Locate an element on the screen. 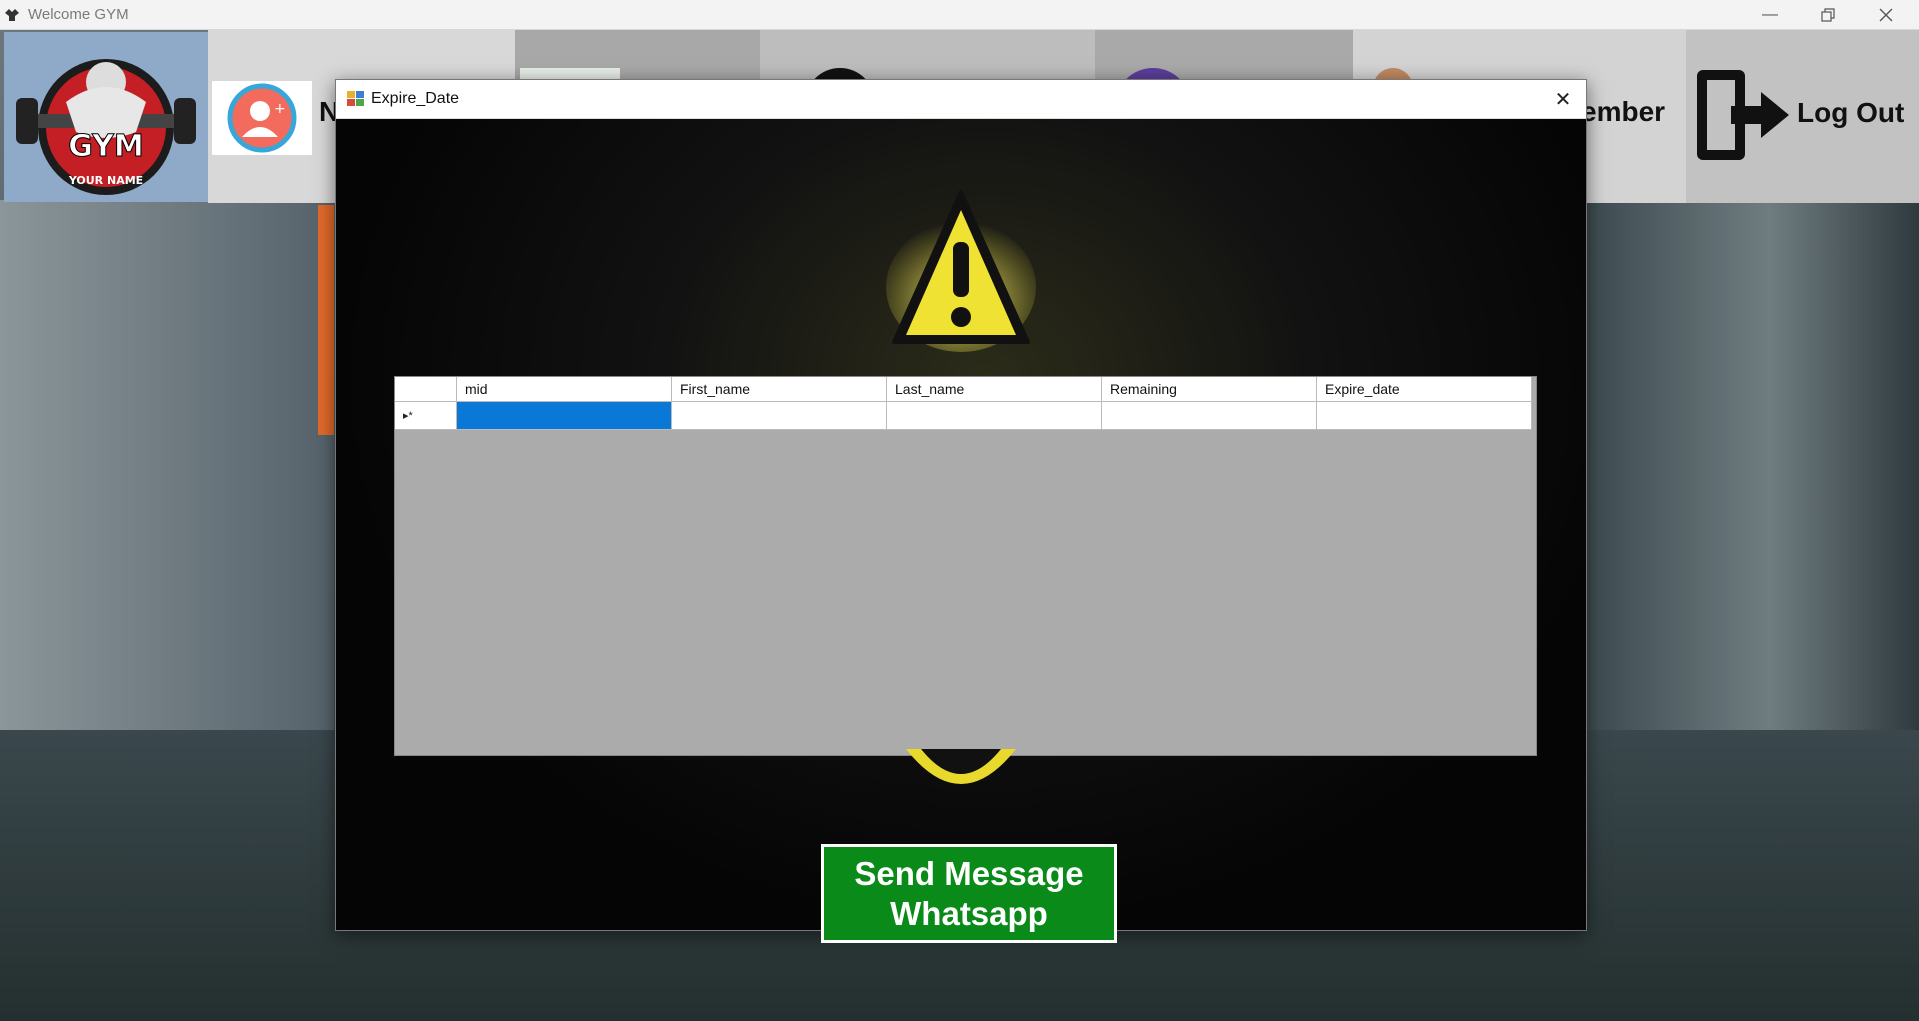 This screenshot has height=1021, width=1919. member-label-partial: ember is located at coordinates (1623, 111).